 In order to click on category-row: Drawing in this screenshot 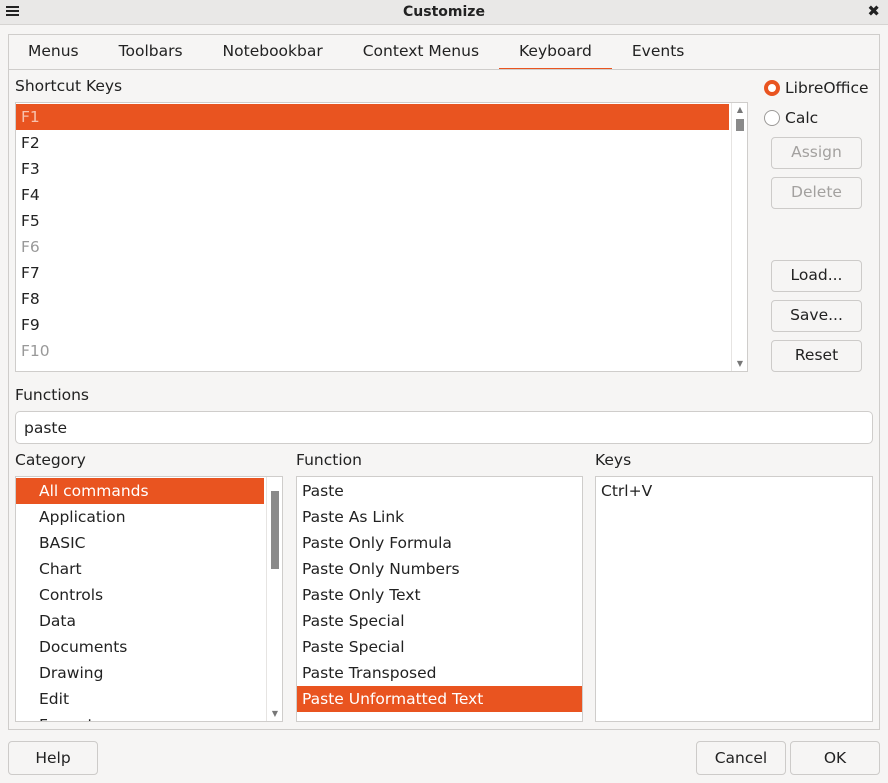, I will do `click(140, 673)`.